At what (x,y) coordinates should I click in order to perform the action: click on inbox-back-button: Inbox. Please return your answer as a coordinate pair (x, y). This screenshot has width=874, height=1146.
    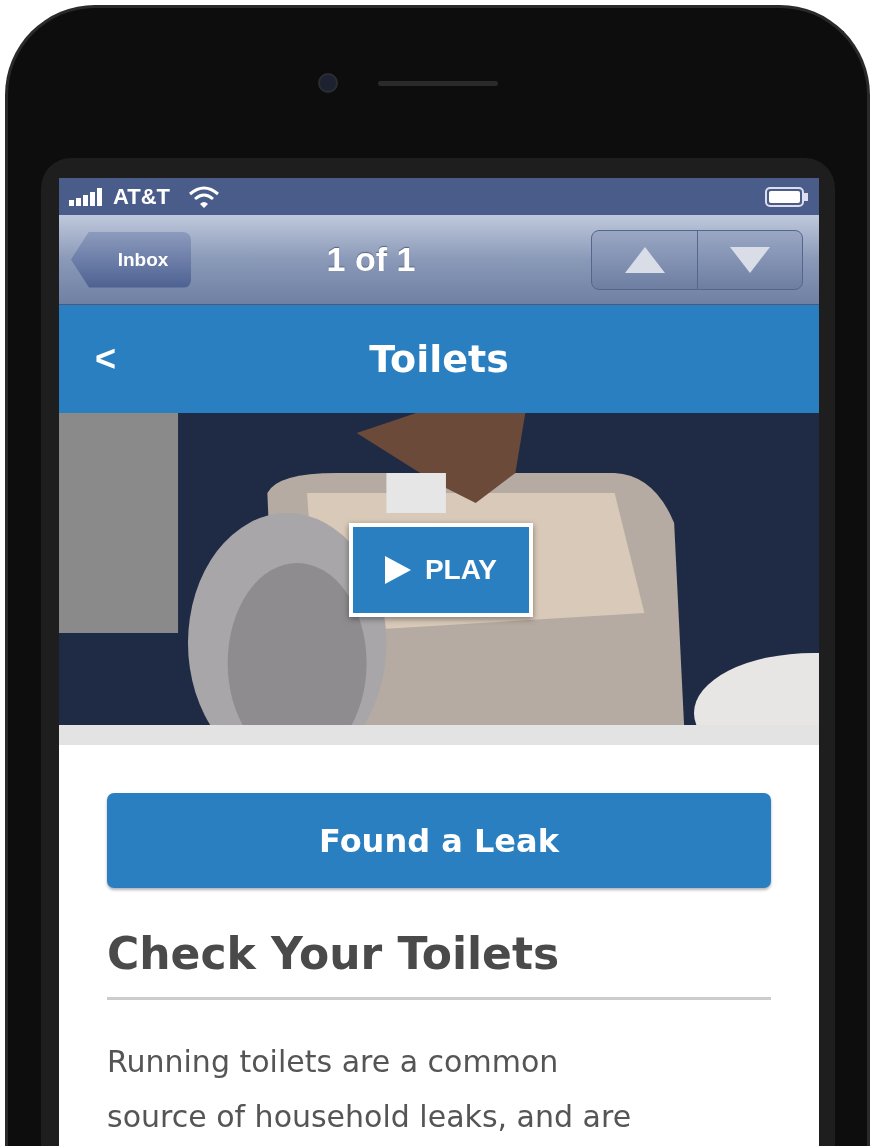
    Looking at the image, I should click on (131, 259).